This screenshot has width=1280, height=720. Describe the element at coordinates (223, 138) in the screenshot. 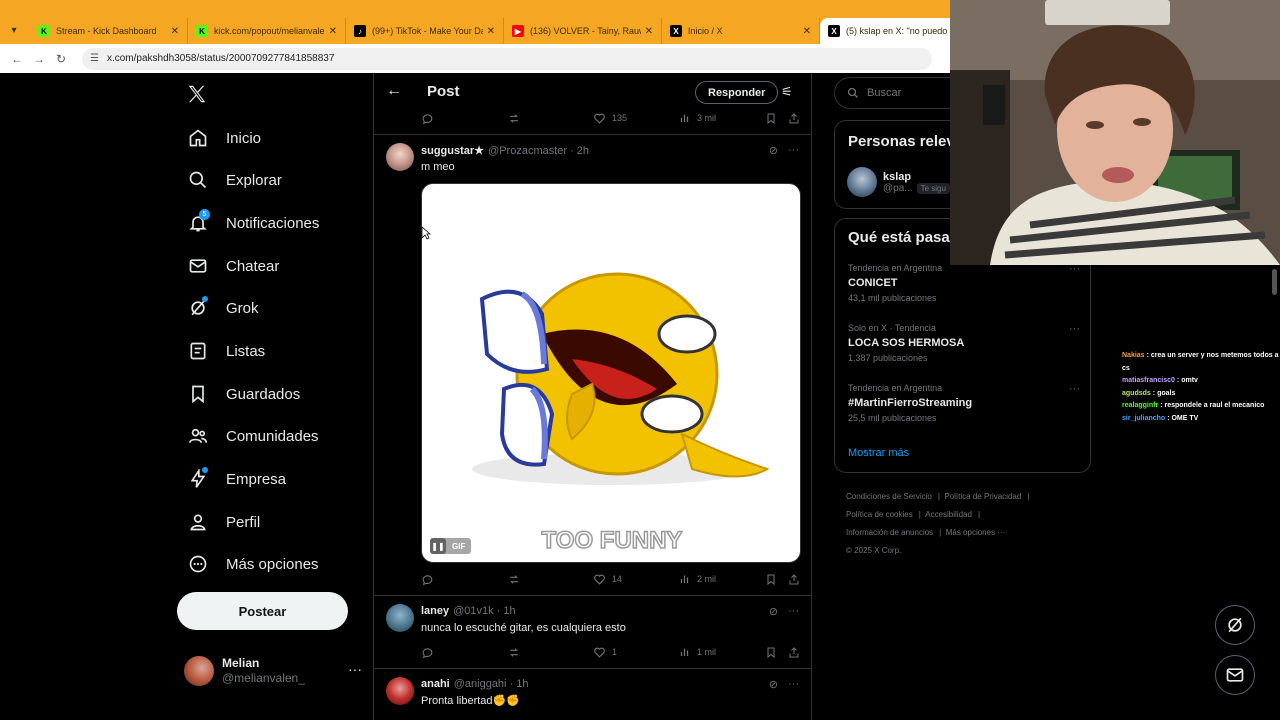

I see `nav-item-inicio: Inicio` at that location.